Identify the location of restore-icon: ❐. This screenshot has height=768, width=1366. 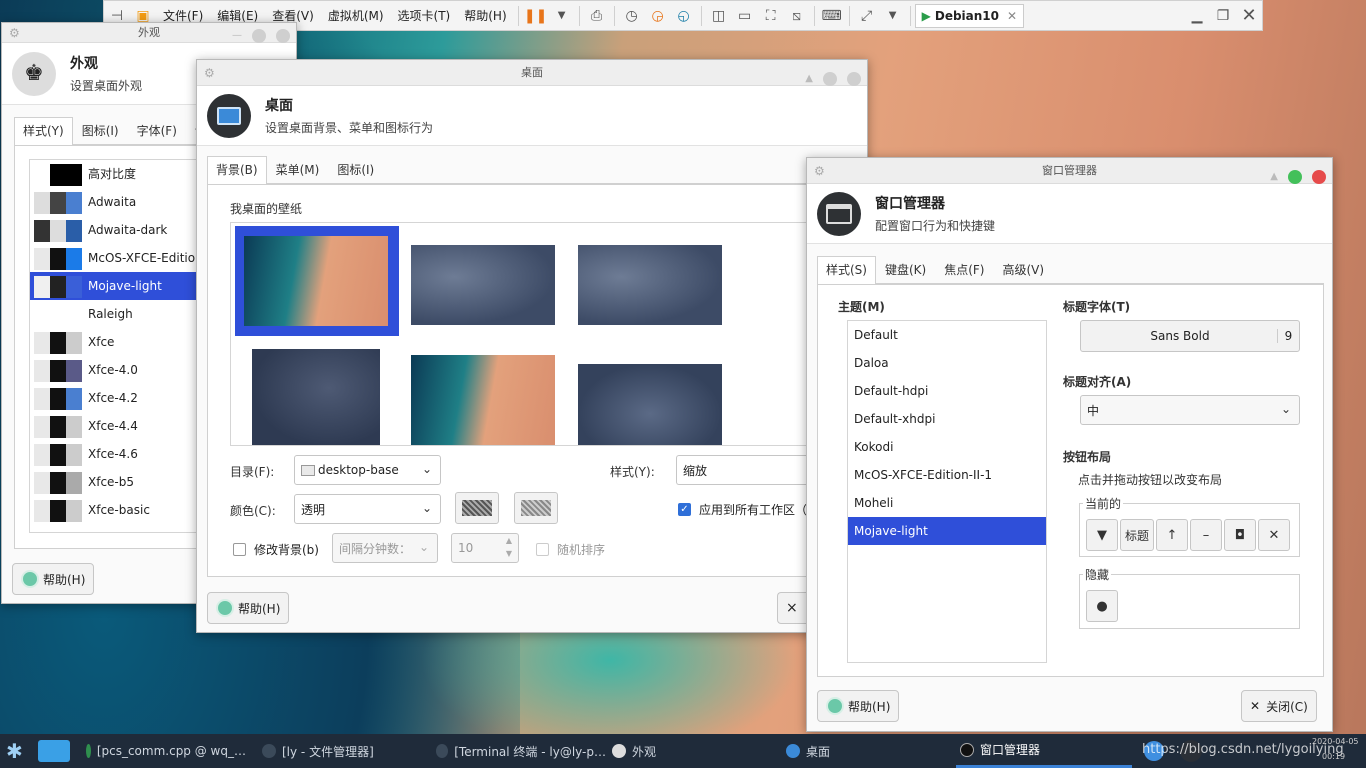
(1223, 16).